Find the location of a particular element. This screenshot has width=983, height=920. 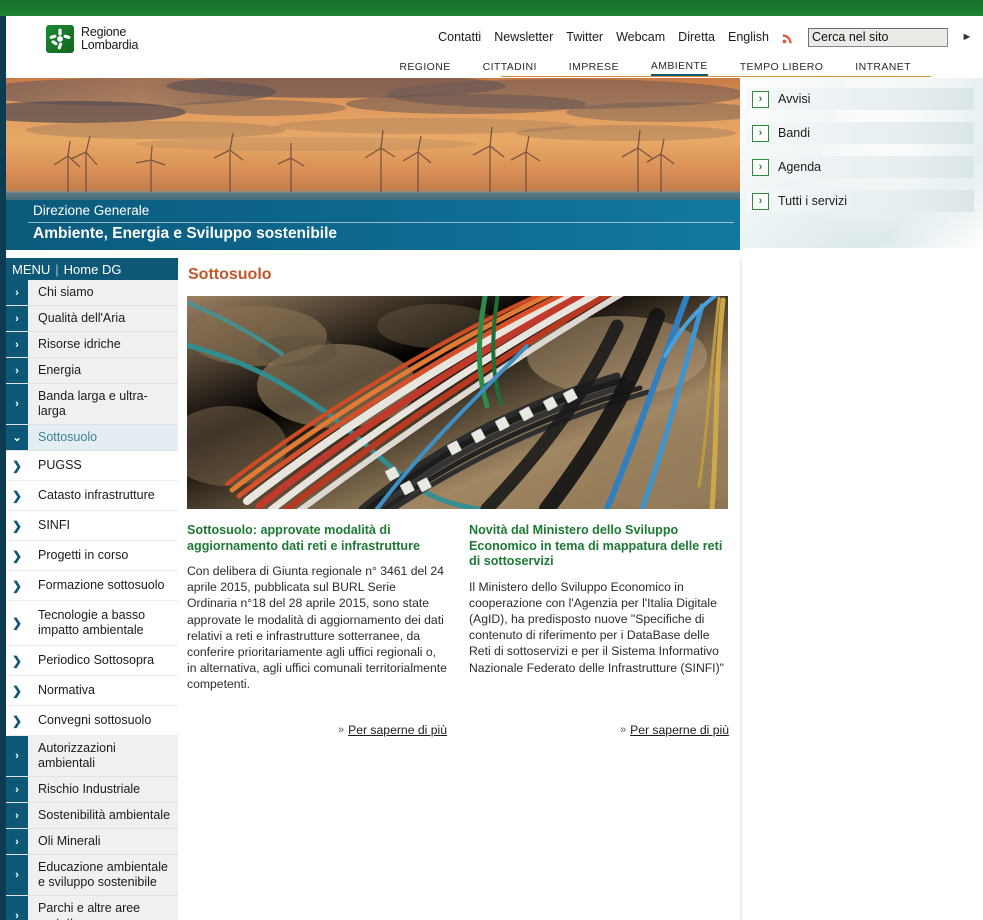

site-logo: Regione Lombardia is located at coordinates (92, 39).